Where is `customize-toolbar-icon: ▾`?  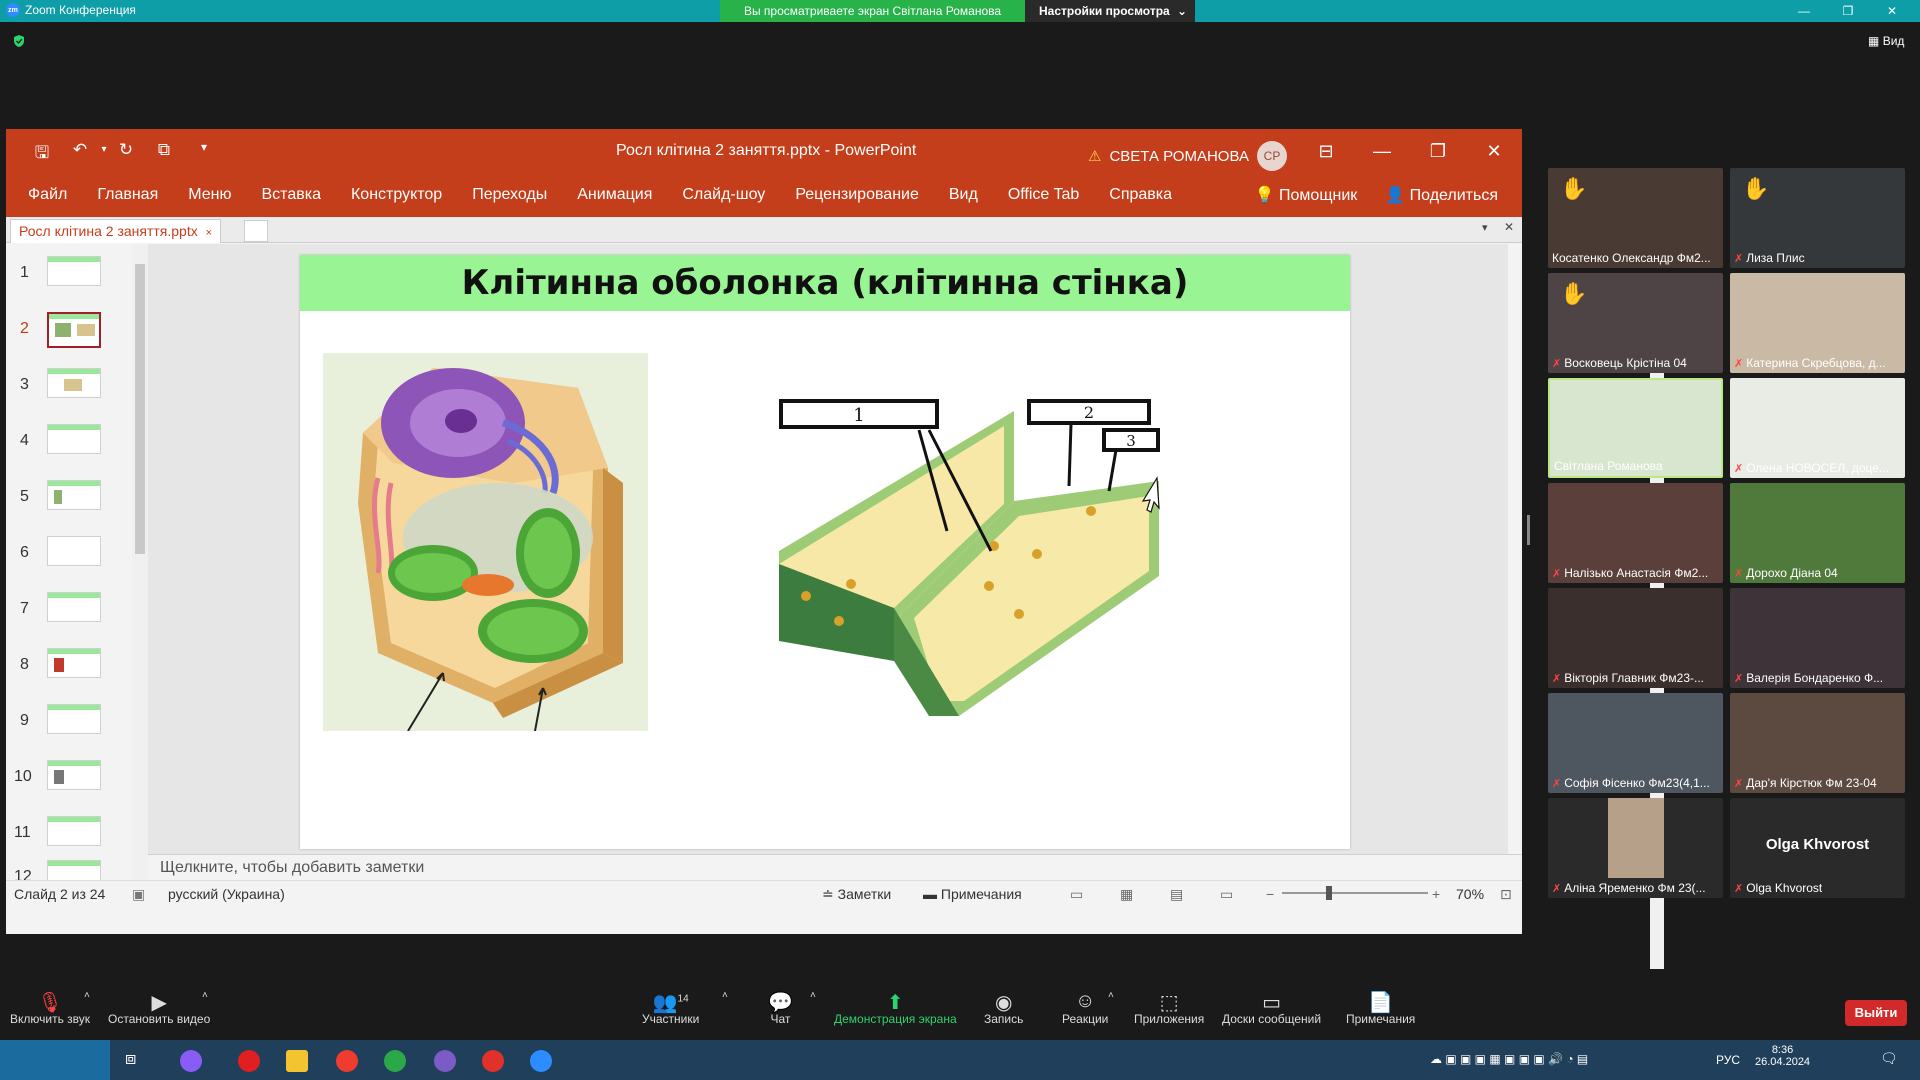 customize-toolbar-icon: ▾ is located at coordinates (204, 151).